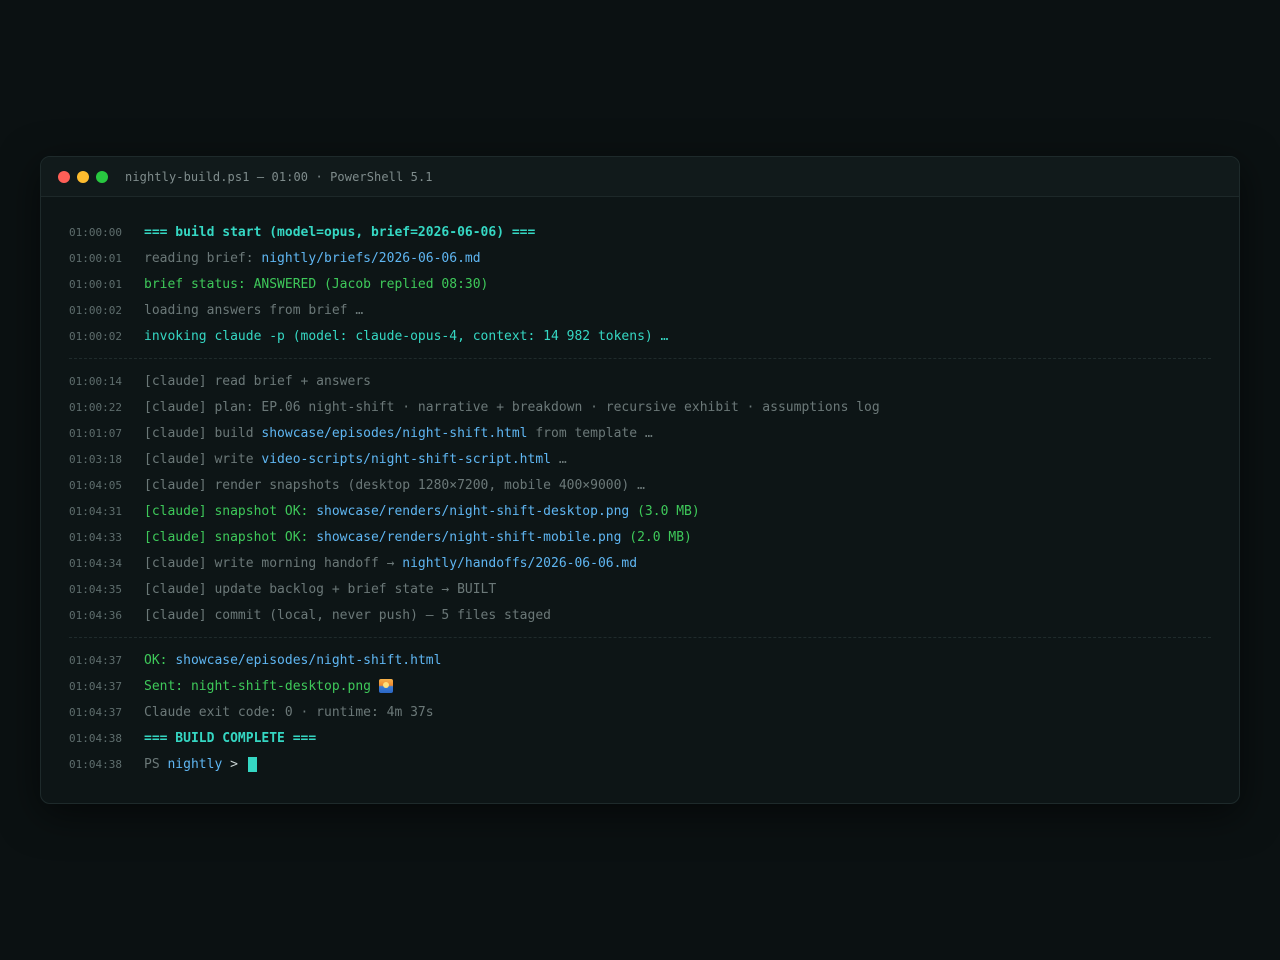  What do you see at coordinates (95, 537) in the screenshot?
I see `timestamp: 01:04:33` at bounding box center [95, 537].